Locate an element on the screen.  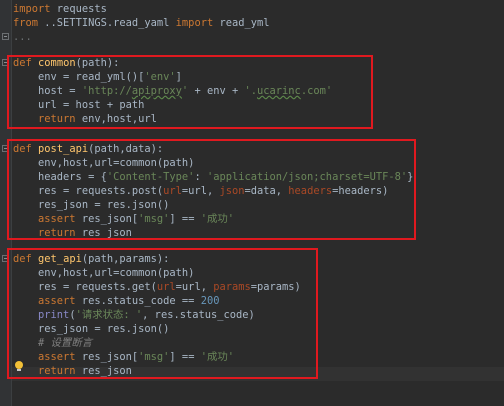
code-text: requests is located at coordinates (78, 9).